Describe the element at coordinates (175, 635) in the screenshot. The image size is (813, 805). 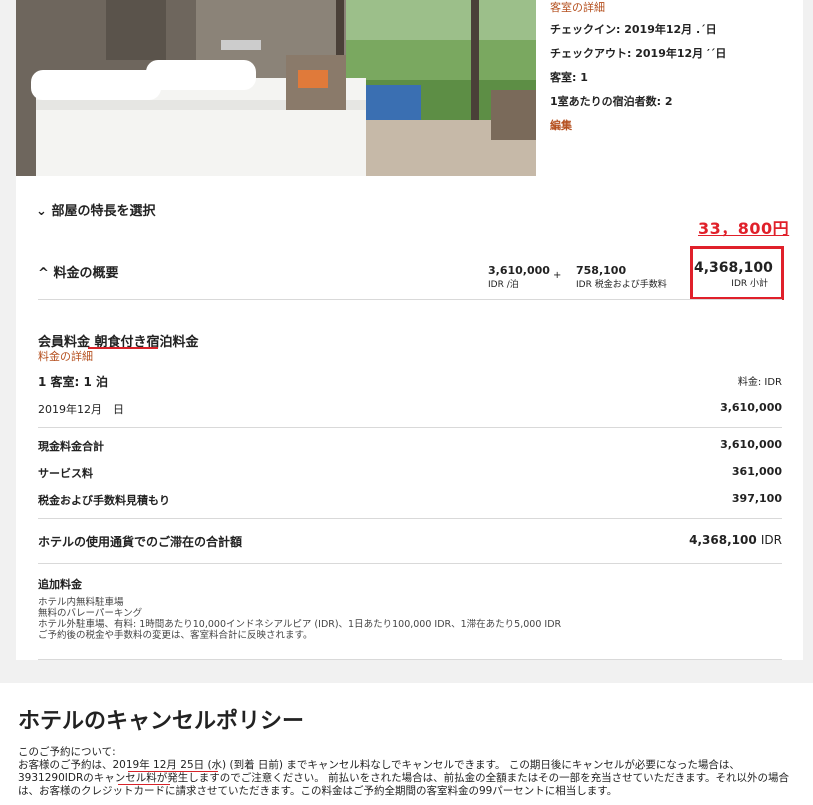
I see `additional-line: ご予約後の税金や手数料の変更は、客室料合計に反映されます。` at that location.